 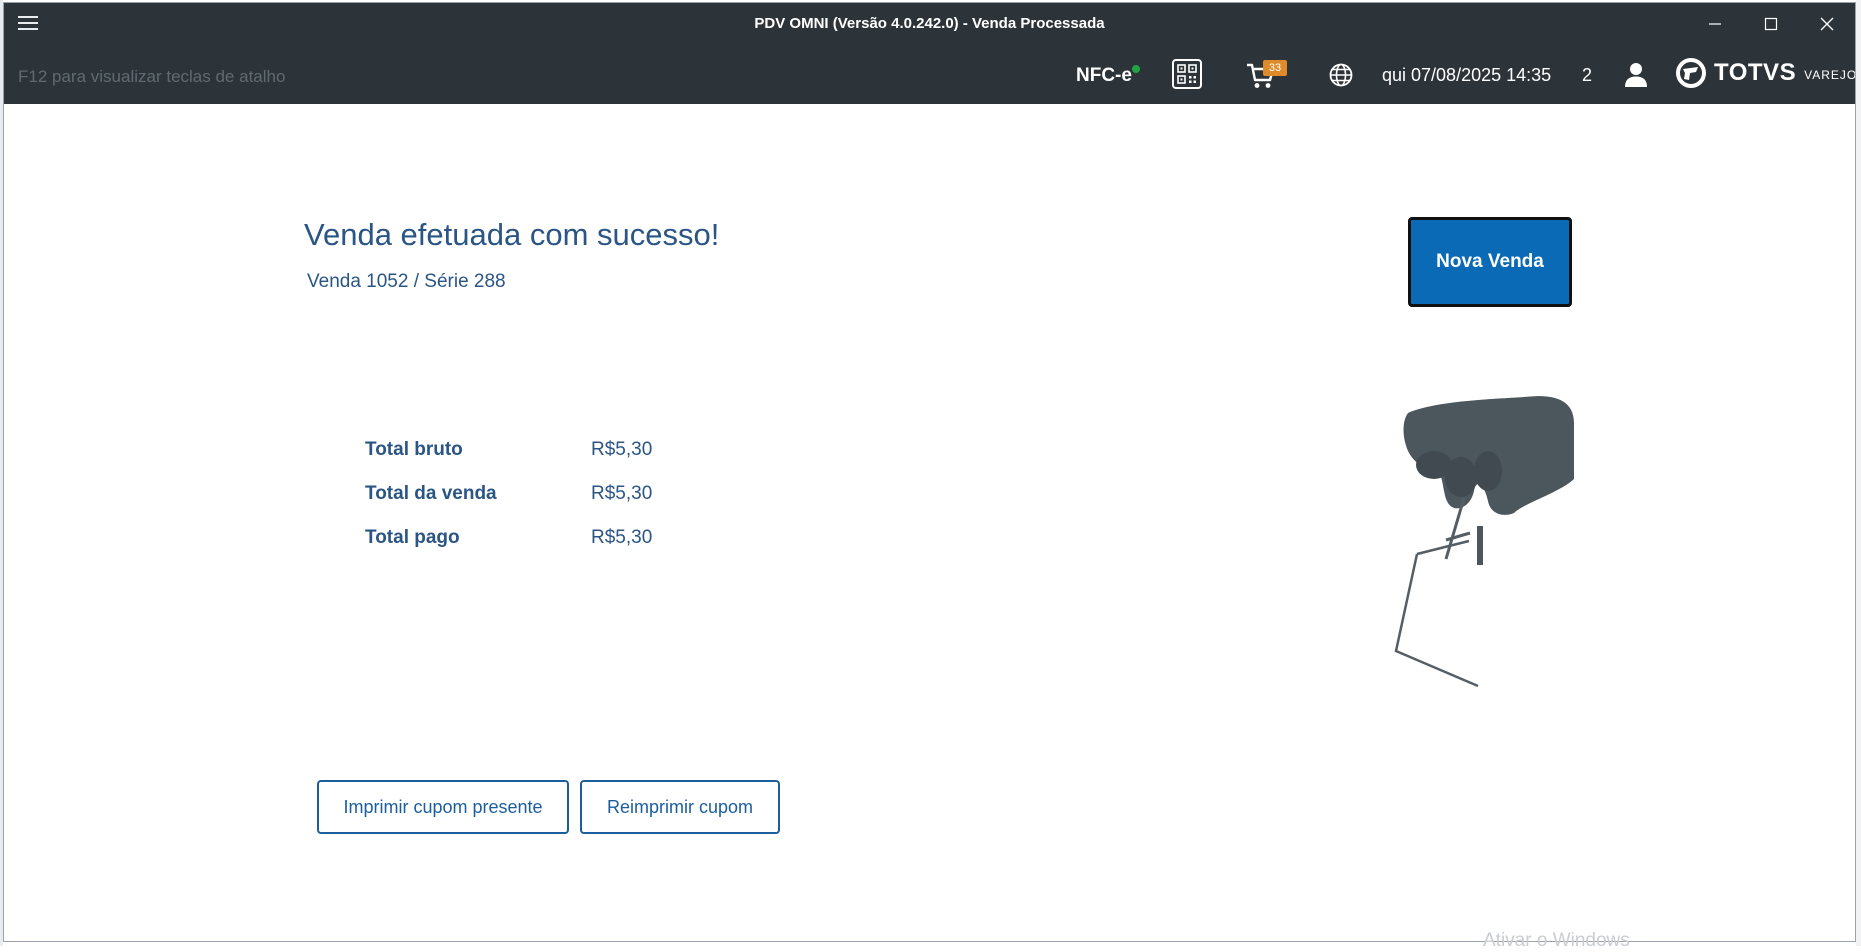 I want to click on minimize-icon, so click(x=1715, y=24).